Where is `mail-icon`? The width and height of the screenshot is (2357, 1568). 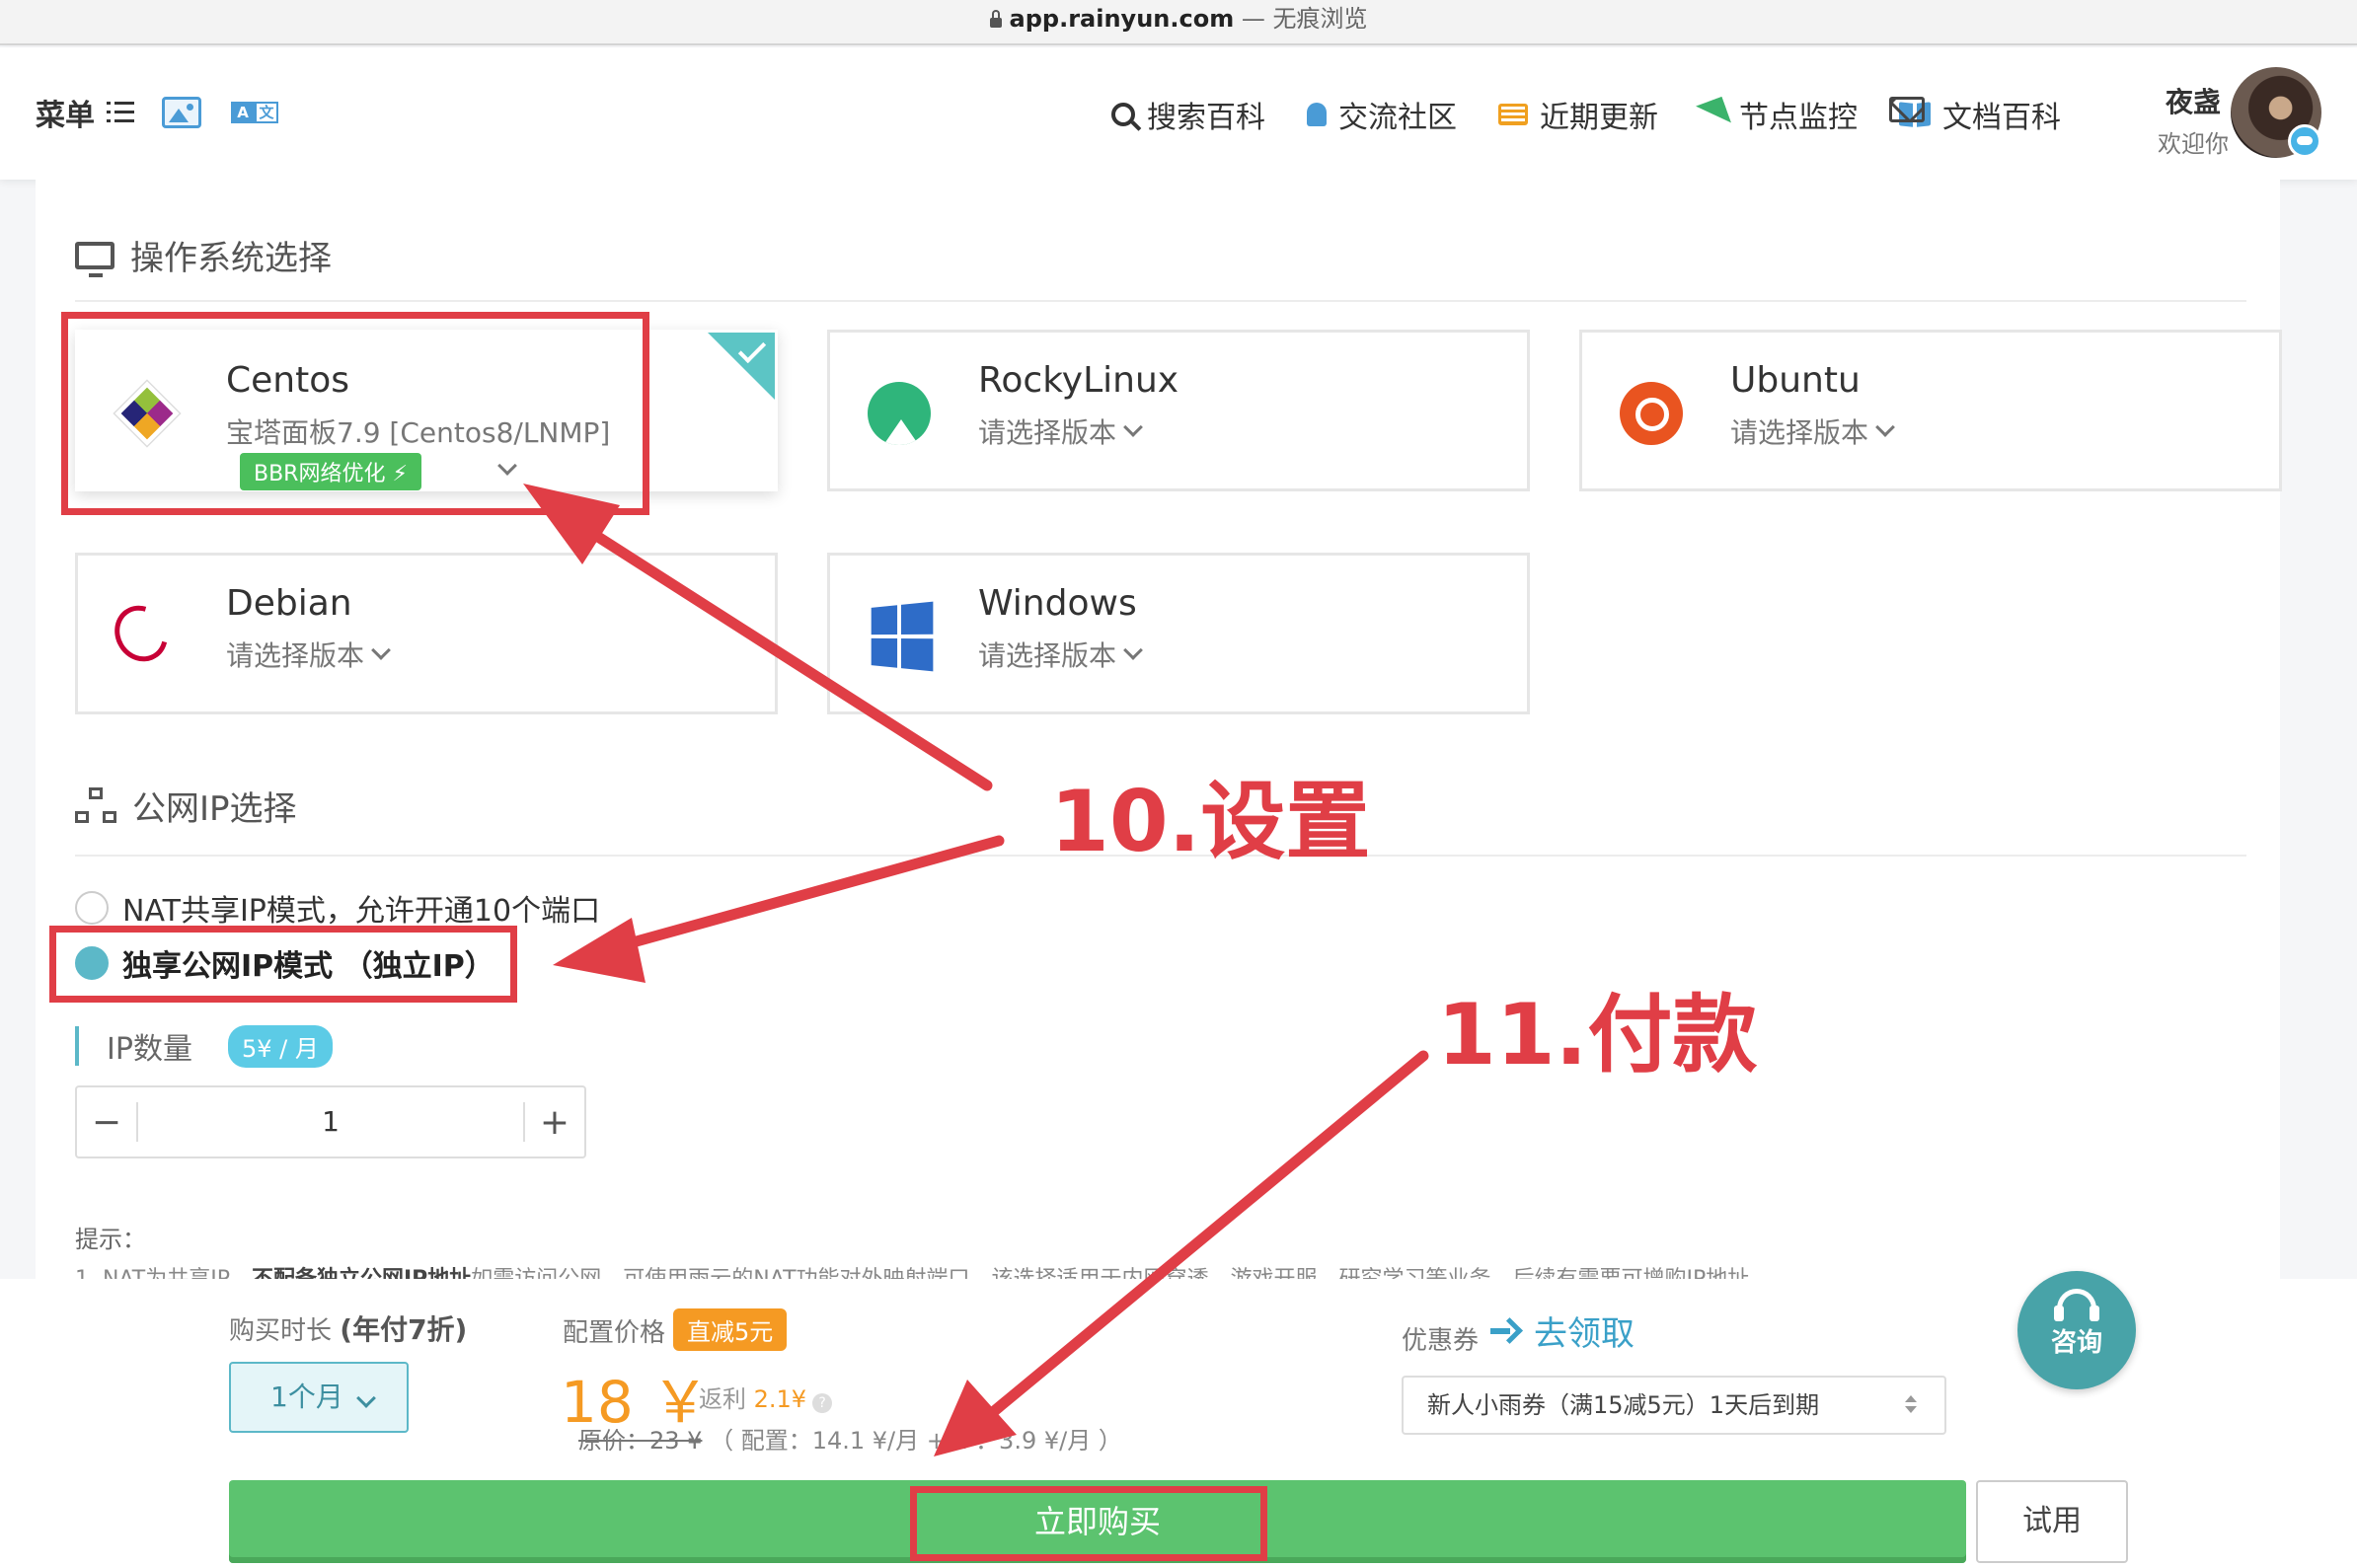
mail-icon is located at coordinates (1907, 109).